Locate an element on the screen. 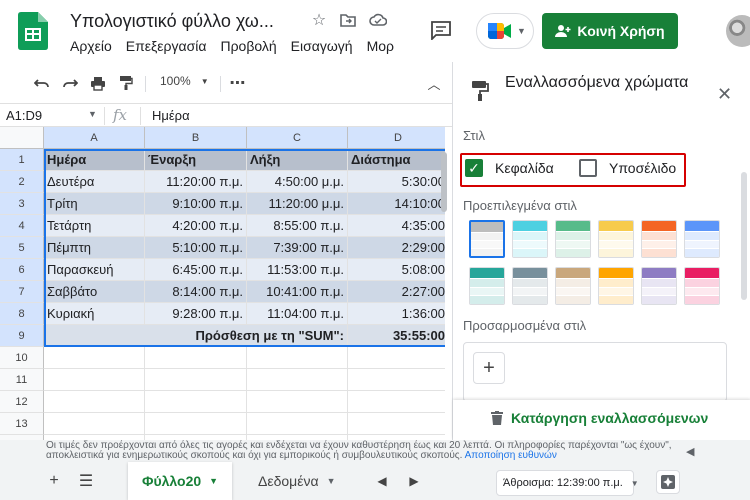 The width and height of the screenshot is (750, 500). name-box-dropdown-icon: ▼ is located at coordinates (92, 114).